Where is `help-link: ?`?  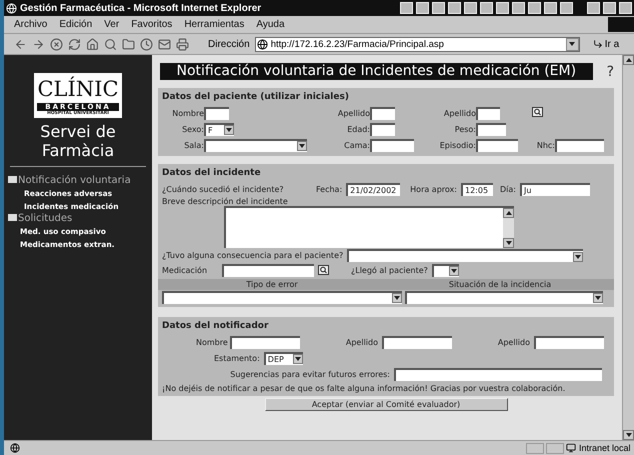
help-link: ? is located at coordinates (610, 72).